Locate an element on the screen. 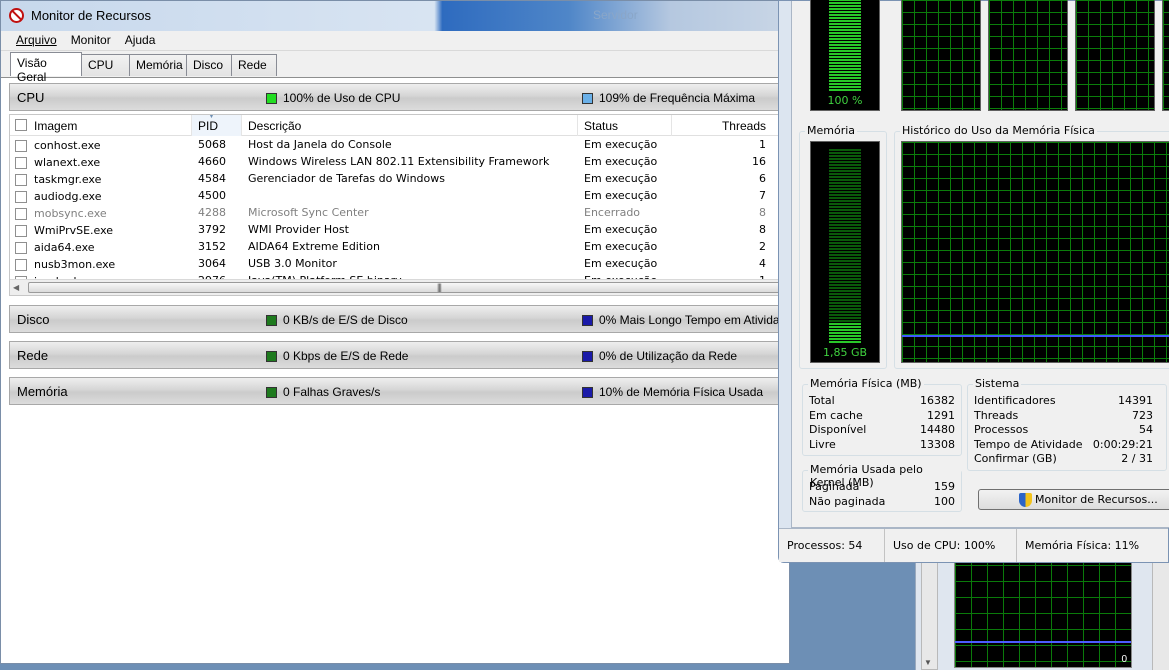 The image size is (1169, 670). memory-used-text: 10% de Memória Física Usada is located at coordinates (681, 392).